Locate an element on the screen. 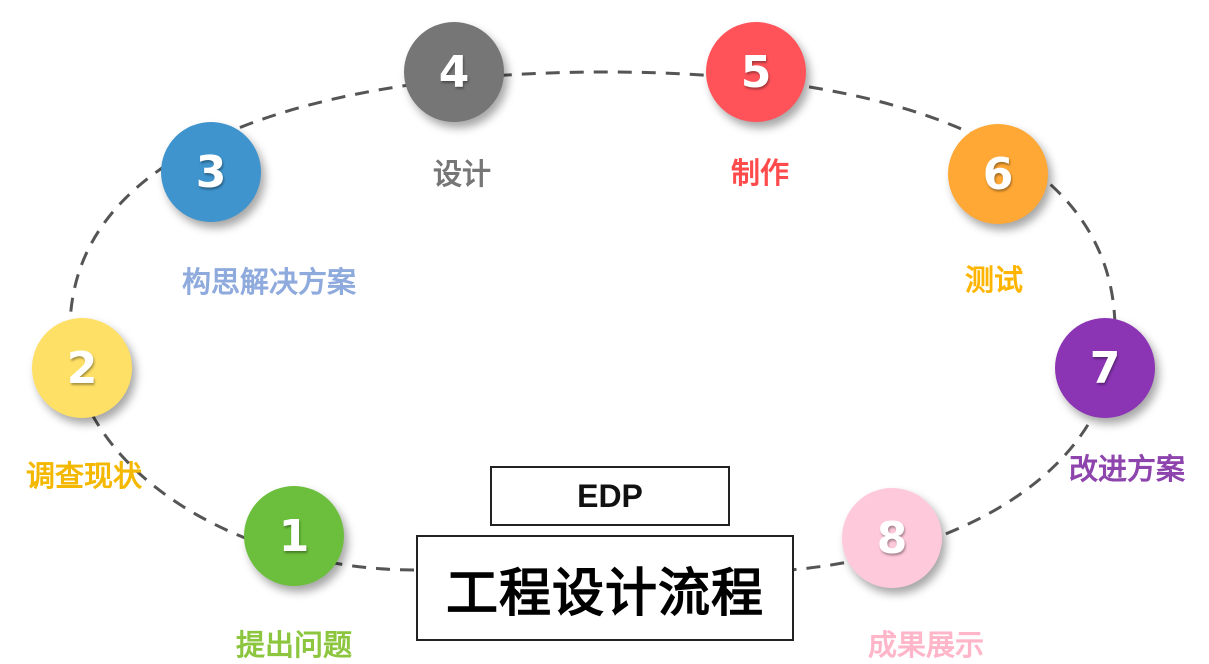 This screenshot has width=1209, height=664. step-1-circle: 1 is located at coordinates (294, 536).